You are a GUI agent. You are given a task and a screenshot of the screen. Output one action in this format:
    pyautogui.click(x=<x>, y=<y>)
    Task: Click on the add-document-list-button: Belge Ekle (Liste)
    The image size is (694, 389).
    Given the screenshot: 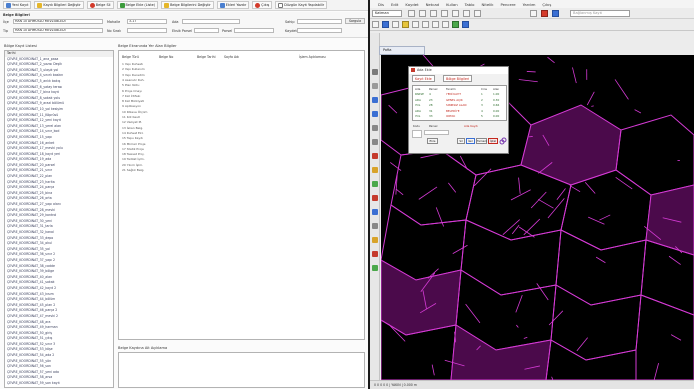 What is the action you would take?
    pyautogui.click(x=137, y=5)
    